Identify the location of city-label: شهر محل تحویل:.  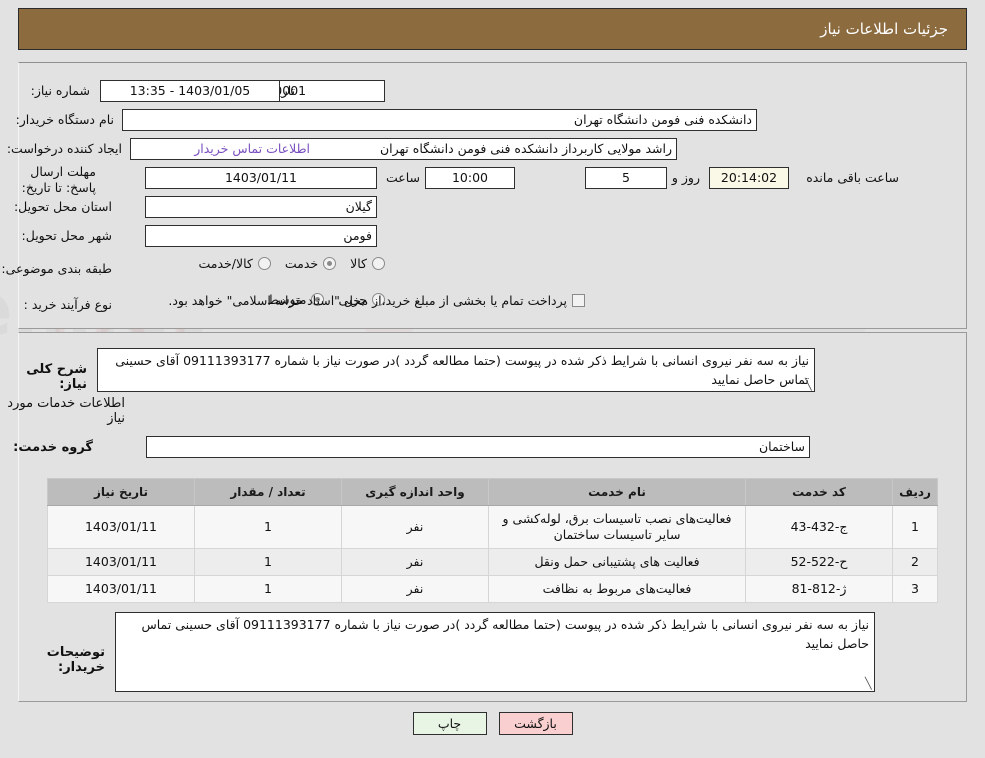
(66, 235).